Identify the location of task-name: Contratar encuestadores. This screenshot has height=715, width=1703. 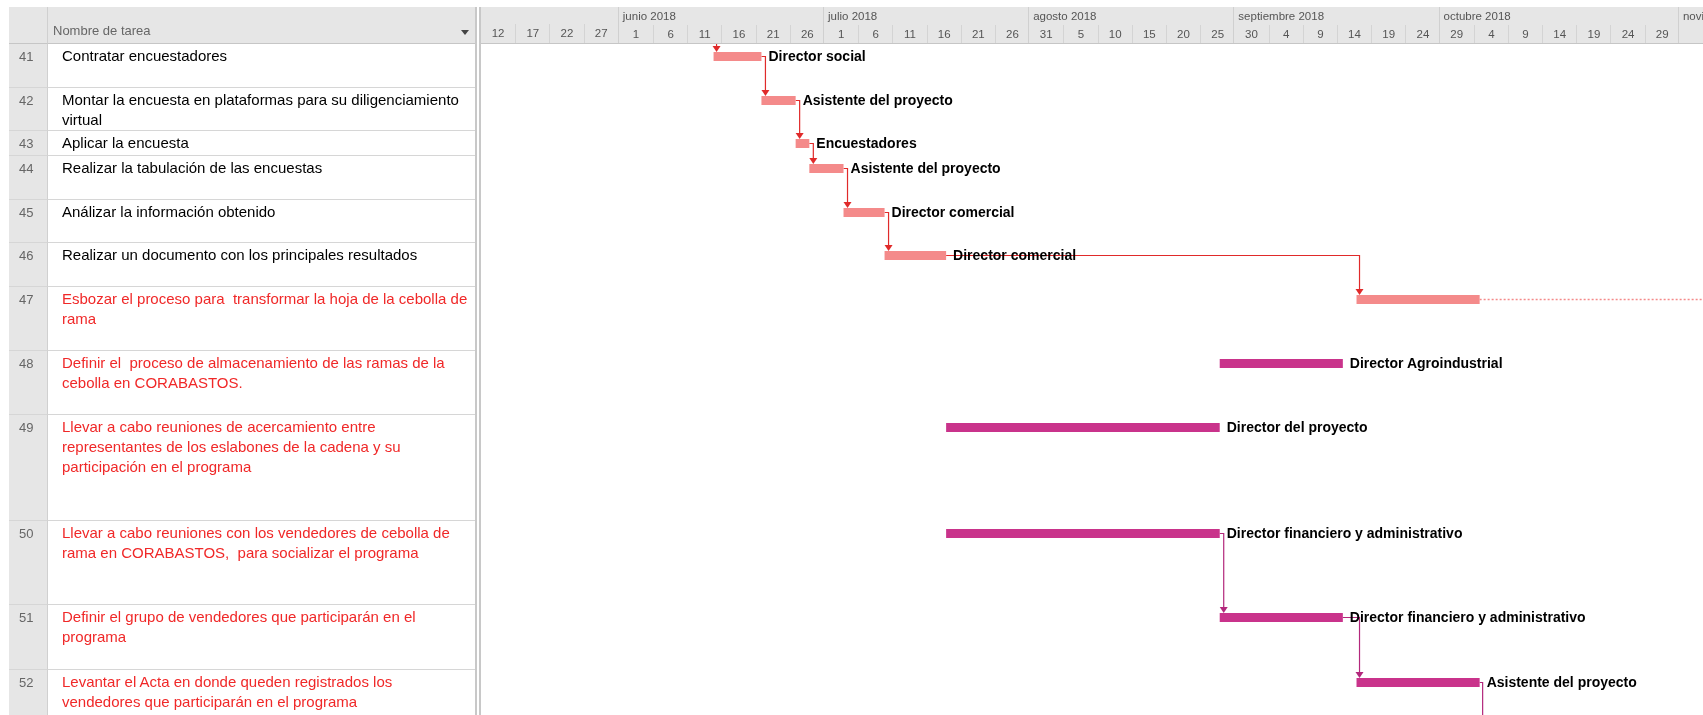
(265, 56).